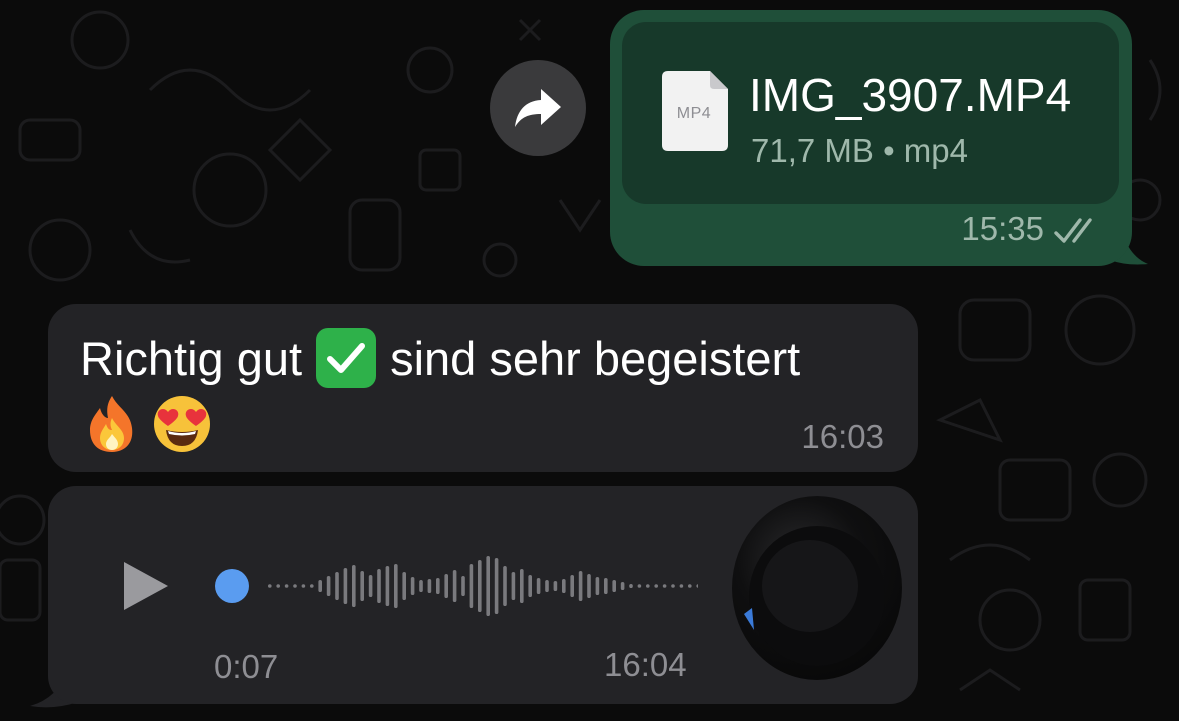 The image size is (1179, 721). Describe the element at coordinates (1002, 228) in the screenshot. I see `message-timestamp: 15:35` at that location.